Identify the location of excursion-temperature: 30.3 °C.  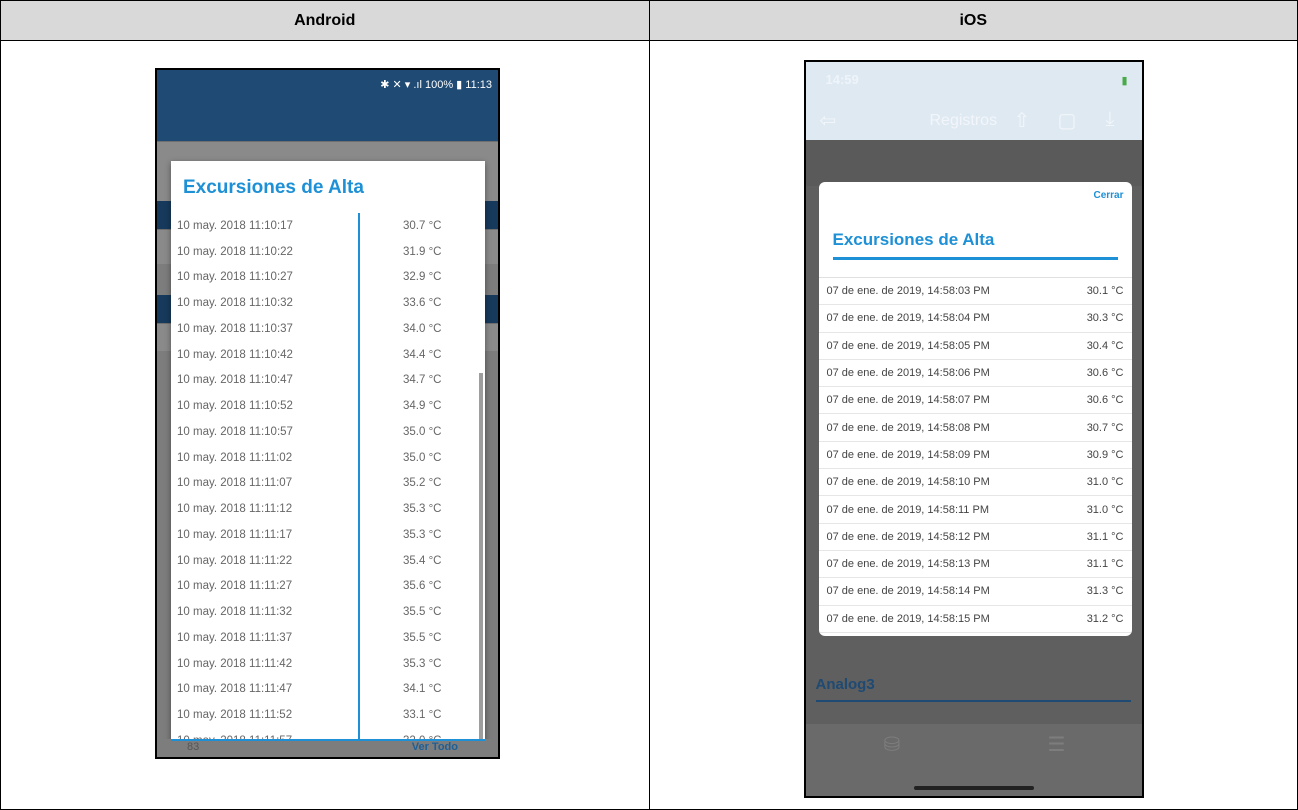
(1105, 318).